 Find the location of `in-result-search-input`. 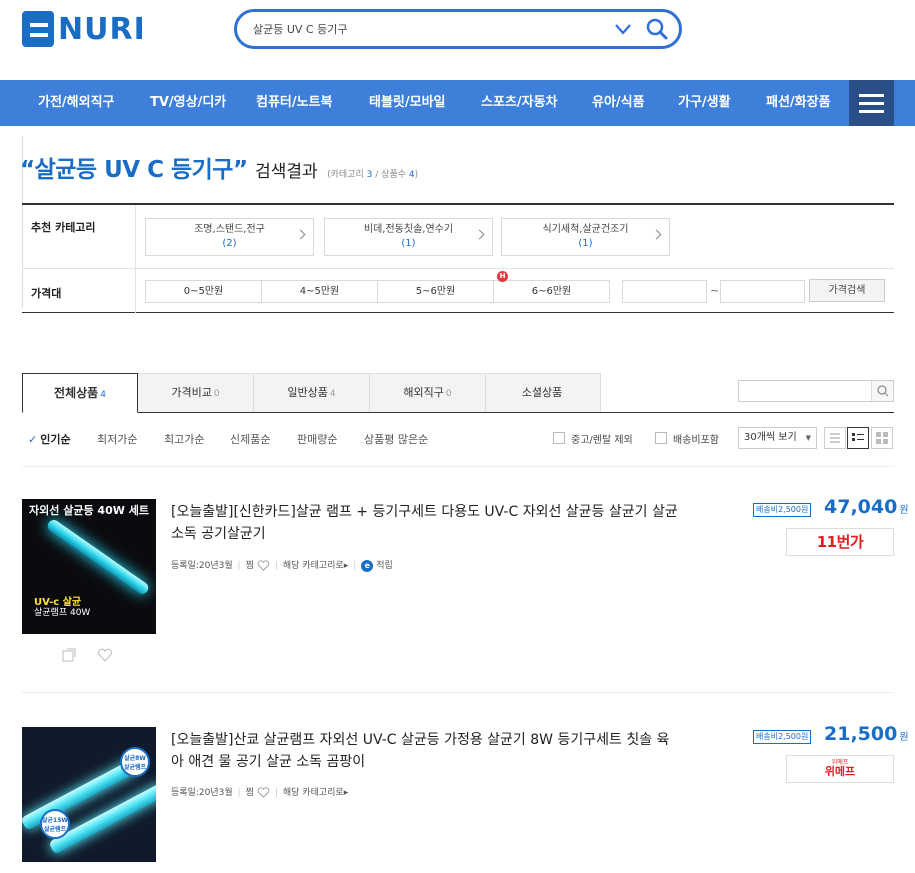

in-result-search-input is located at coordinates (816, 391).